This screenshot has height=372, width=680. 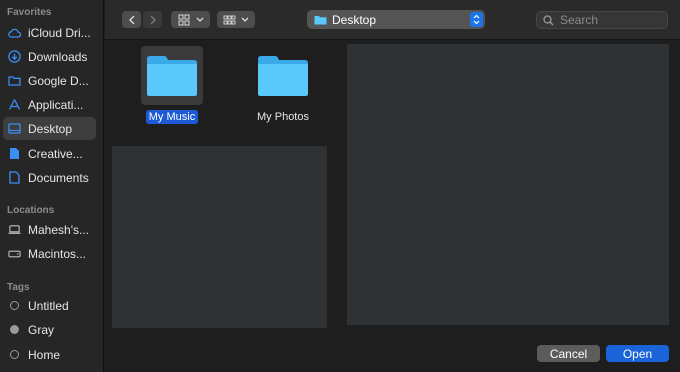 I want to click on sidebar-item-label: Untitled, so click(x=48, y=305).